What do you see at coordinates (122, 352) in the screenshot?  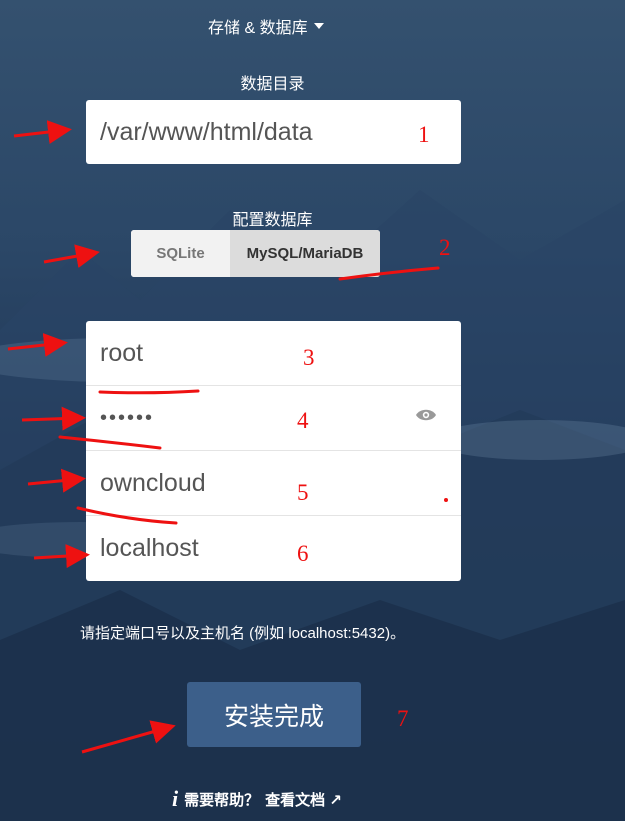 I see `db-user-value: root` at bounding box center [122, 352].